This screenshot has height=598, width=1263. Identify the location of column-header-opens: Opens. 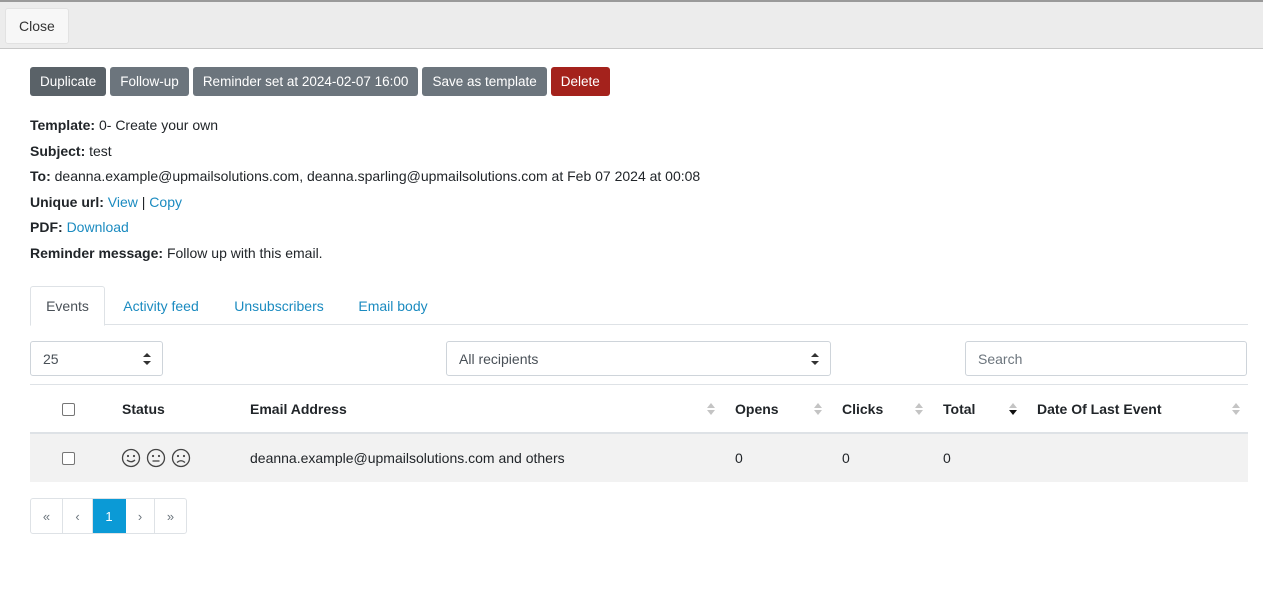
(757, 409).